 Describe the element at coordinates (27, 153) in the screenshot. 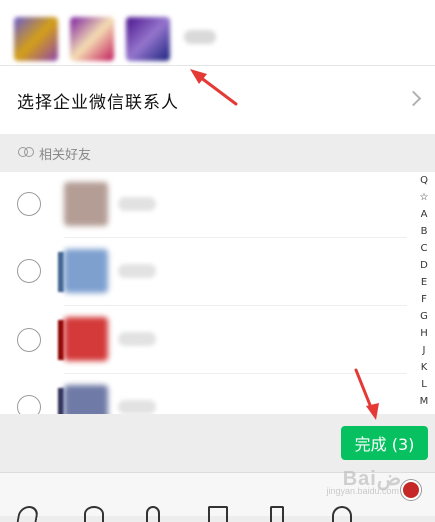

I see `related-friends-icon` at that location.